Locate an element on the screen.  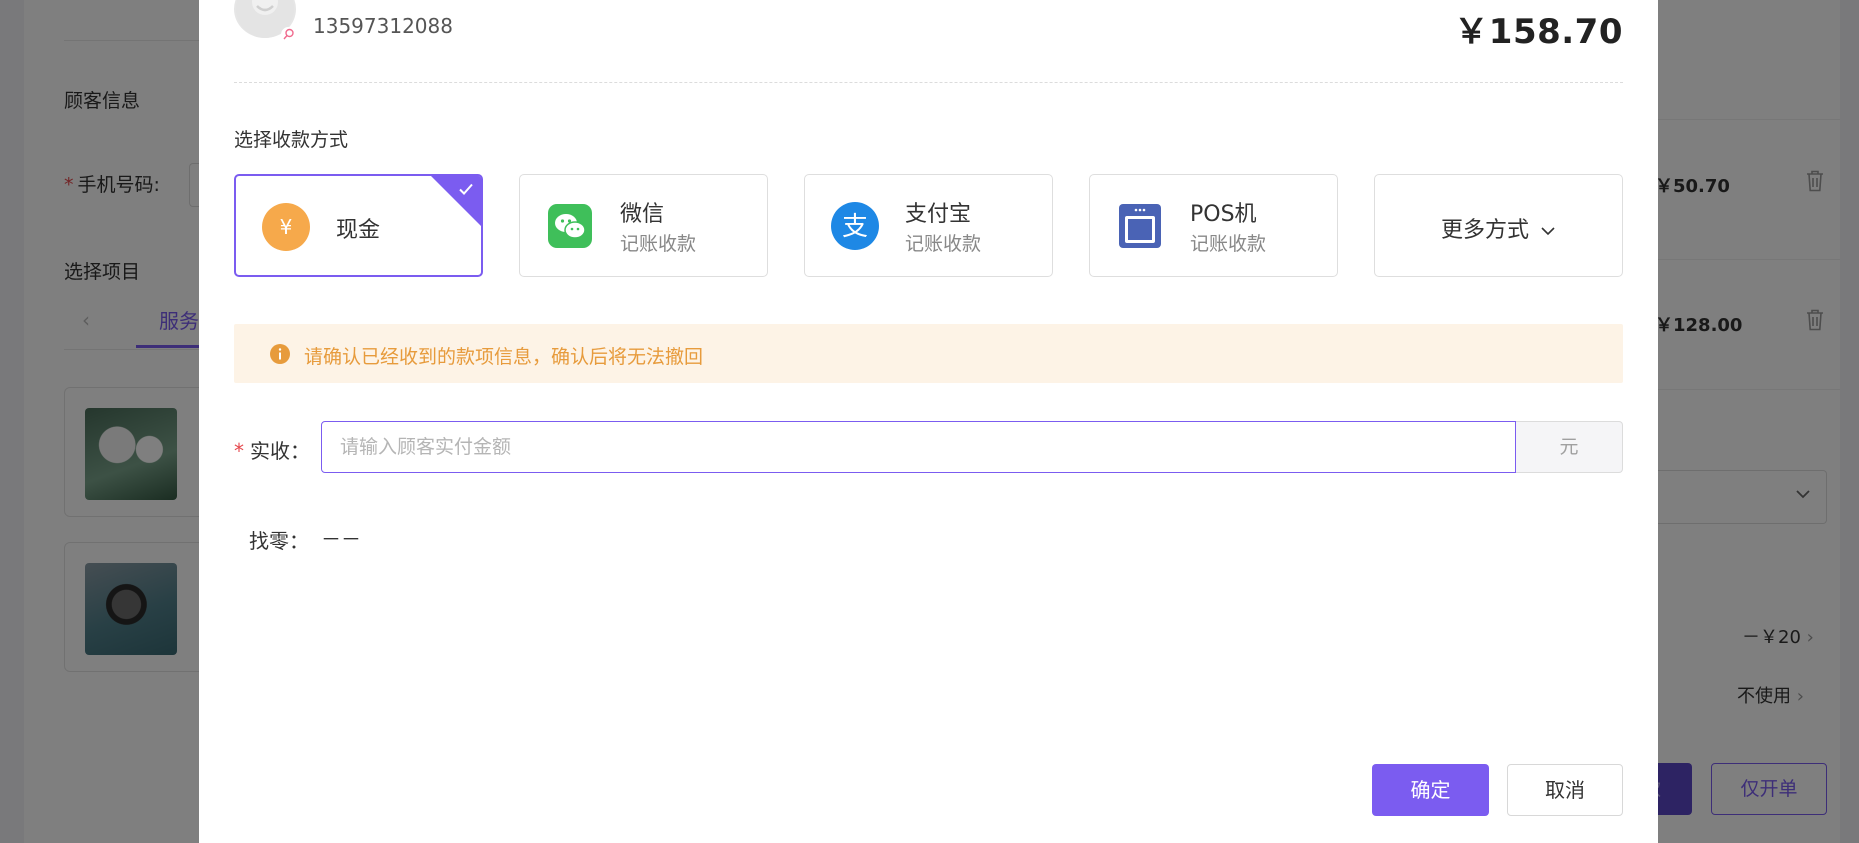
total-amount: ￥158.70 is located at coordinates (1538, 32).